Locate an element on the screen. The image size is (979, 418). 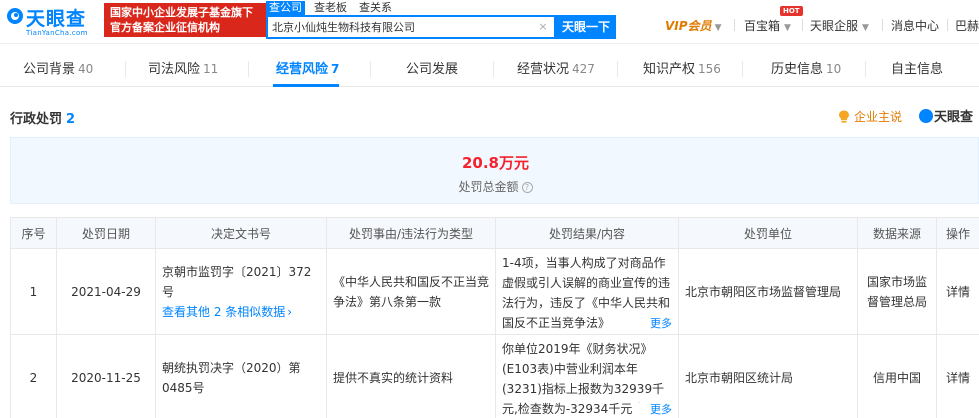
tab-intellectual-property: 知识产权 156 is located at coordinates (682, 69).